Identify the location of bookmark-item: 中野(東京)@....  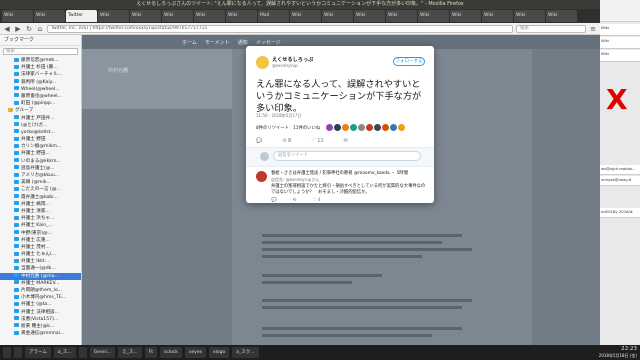
(40, 233).